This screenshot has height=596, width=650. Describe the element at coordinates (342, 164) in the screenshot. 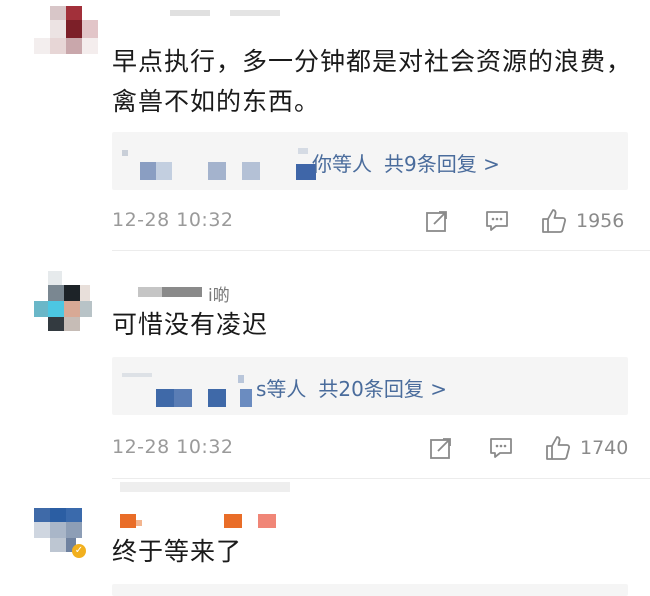

I see `reply-names: 你等人` at that location.